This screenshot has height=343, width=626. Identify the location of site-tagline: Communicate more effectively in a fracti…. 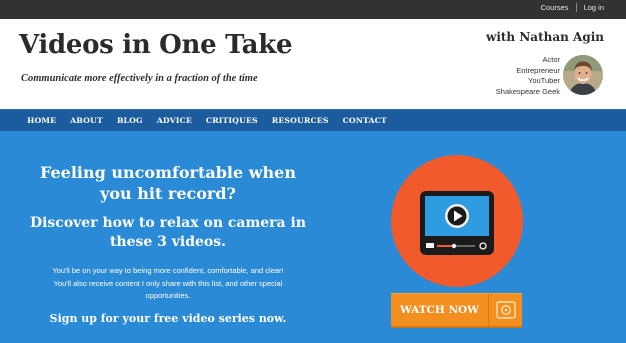
(139, 78).